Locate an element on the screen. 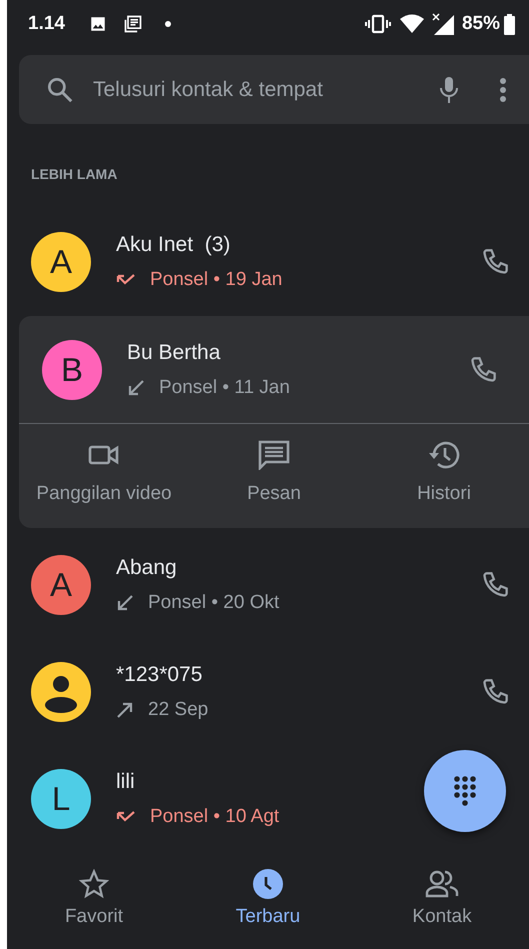  image-icon is located at coordinates (97, 24).